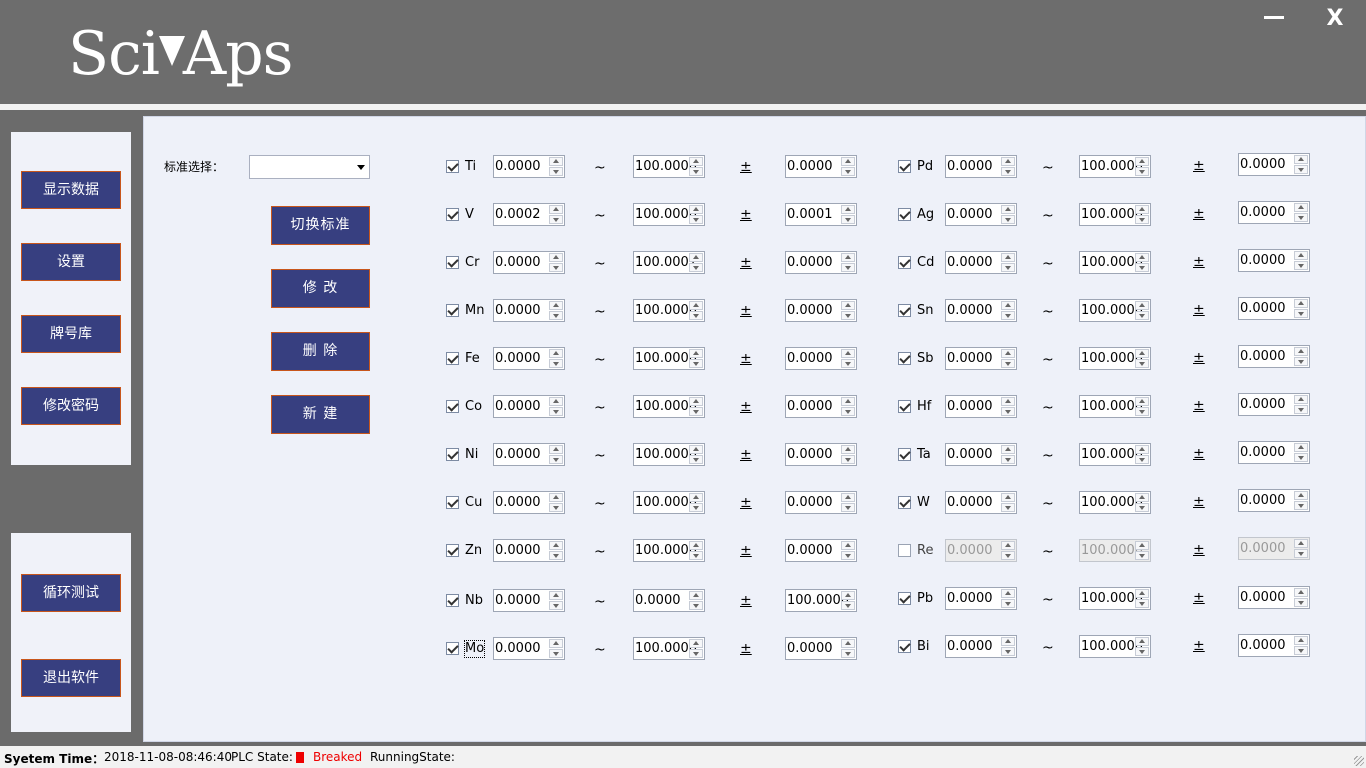  What do you see at coordinates (71, 406) in the screenshot?
I see `change-password-button: 修改密码` at bounding box center [71, 406].